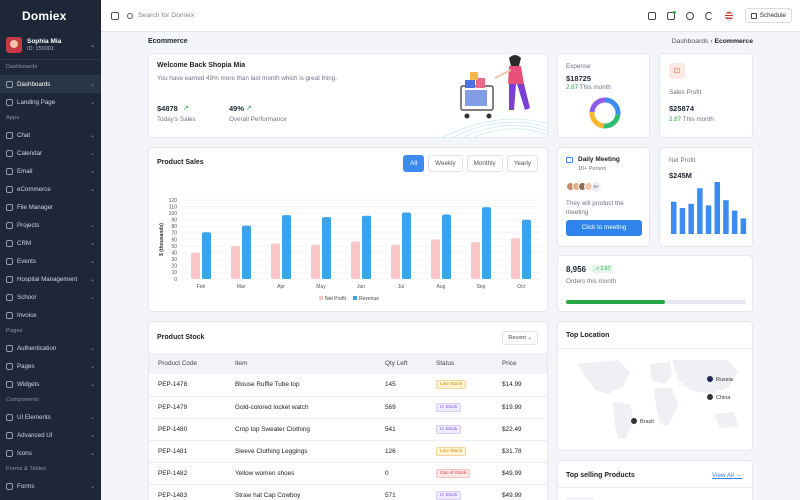 The width and height of the screenshot is (800, 500). Describe the element at coordinates (727, 475) in the screenshot. I see `view-all-link: View All →` at that location.